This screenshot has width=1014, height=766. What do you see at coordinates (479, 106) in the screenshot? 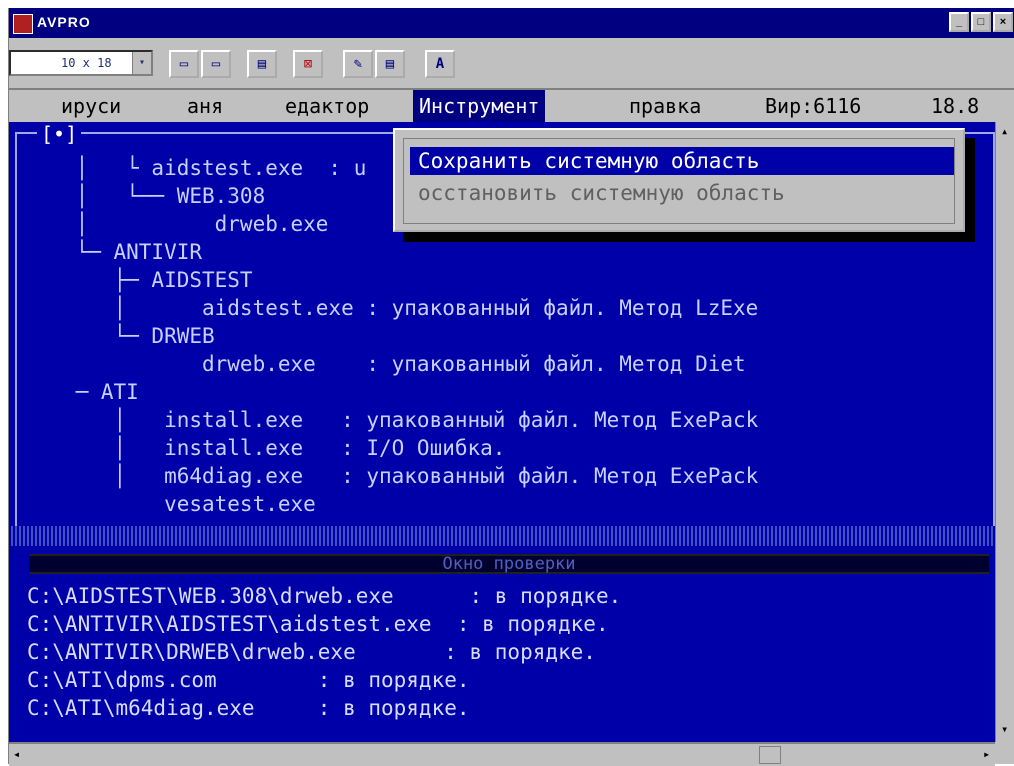
I see `menu-item-tools: Инструмент` at bounding box center [479, 106].